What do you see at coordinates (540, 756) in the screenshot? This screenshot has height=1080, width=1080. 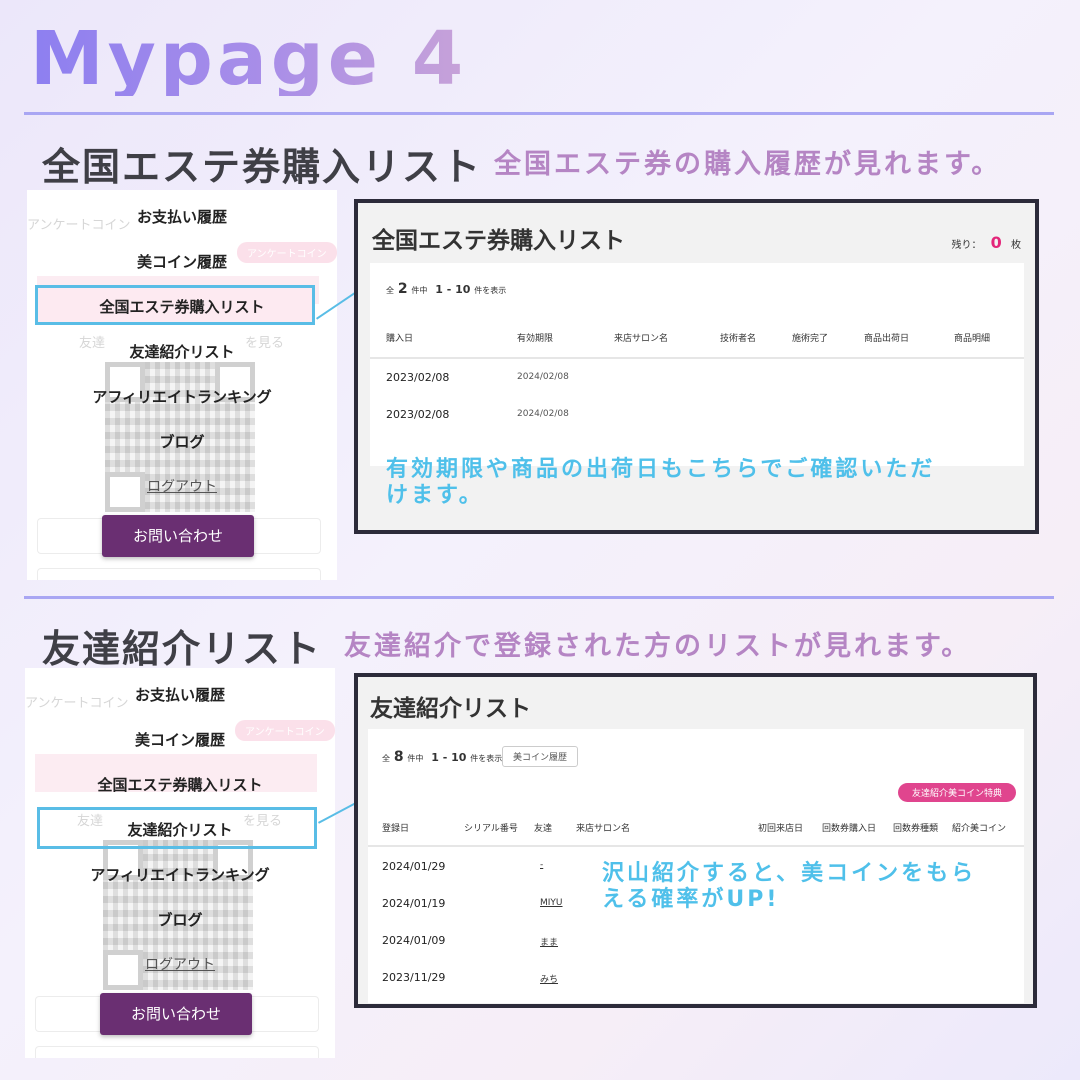 I see `coin-history-button: 美コイン履歴` at bounding box center [540, 756].